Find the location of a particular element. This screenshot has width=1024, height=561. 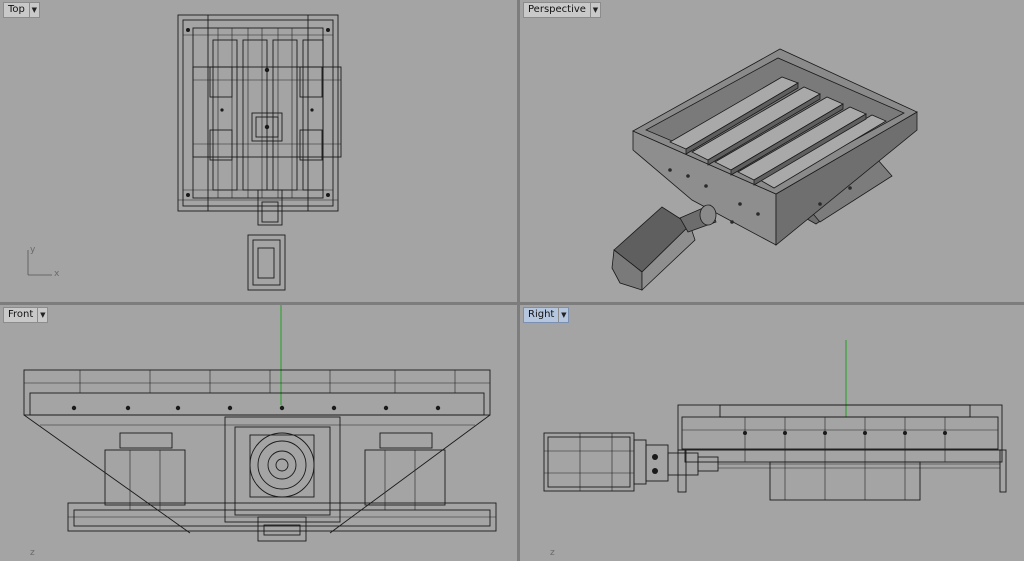

axis-x-label: x is located at coordinates (57, 274).